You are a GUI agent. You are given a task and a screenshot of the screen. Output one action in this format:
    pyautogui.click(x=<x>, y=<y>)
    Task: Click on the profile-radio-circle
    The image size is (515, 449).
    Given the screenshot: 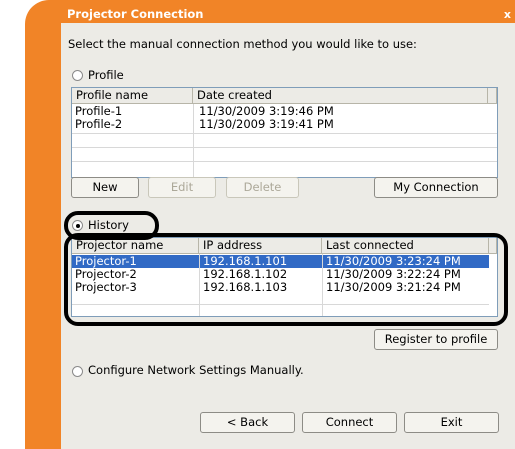 What is the action you would take?
    pyautogui.click(x=77, y=75)
    